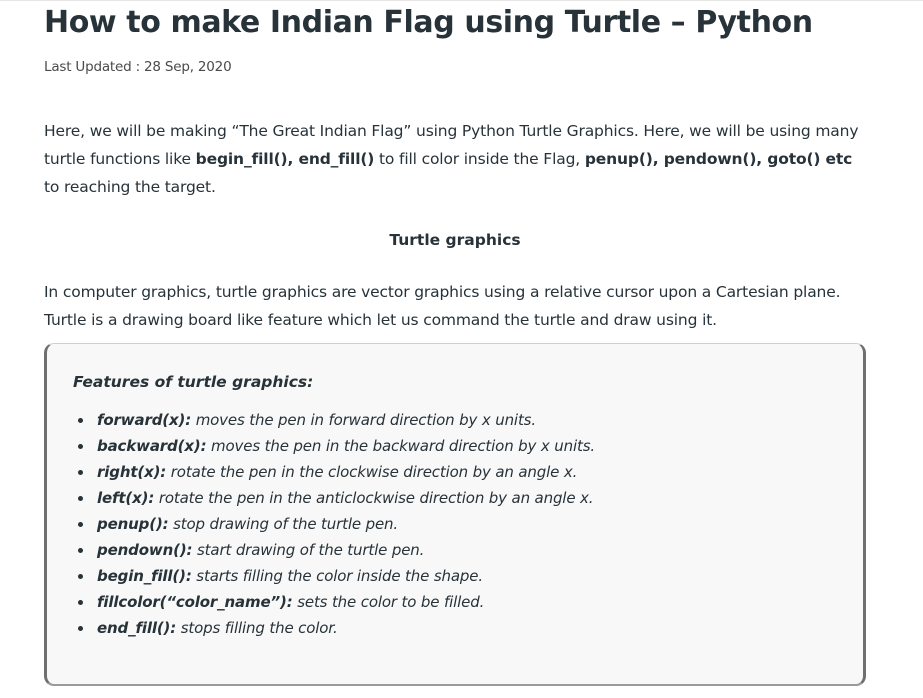  Describe the element at coordinates (308, 550) in the screenshot. I see `feature-desc: start drawing of the turtle pen.` at that location.